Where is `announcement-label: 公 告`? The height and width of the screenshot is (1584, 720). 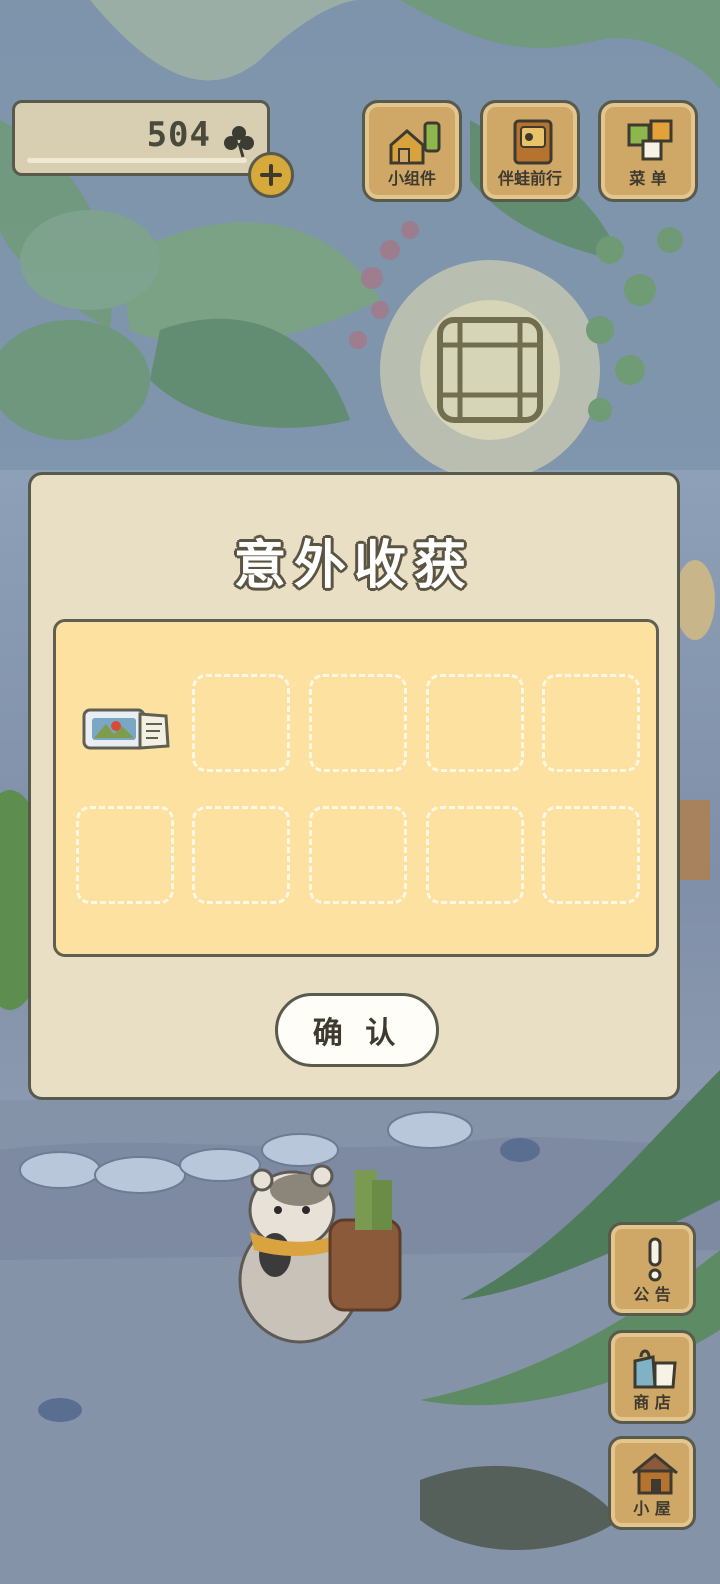
announcement-label: 公 告 is located at coordinates (652, 1294).